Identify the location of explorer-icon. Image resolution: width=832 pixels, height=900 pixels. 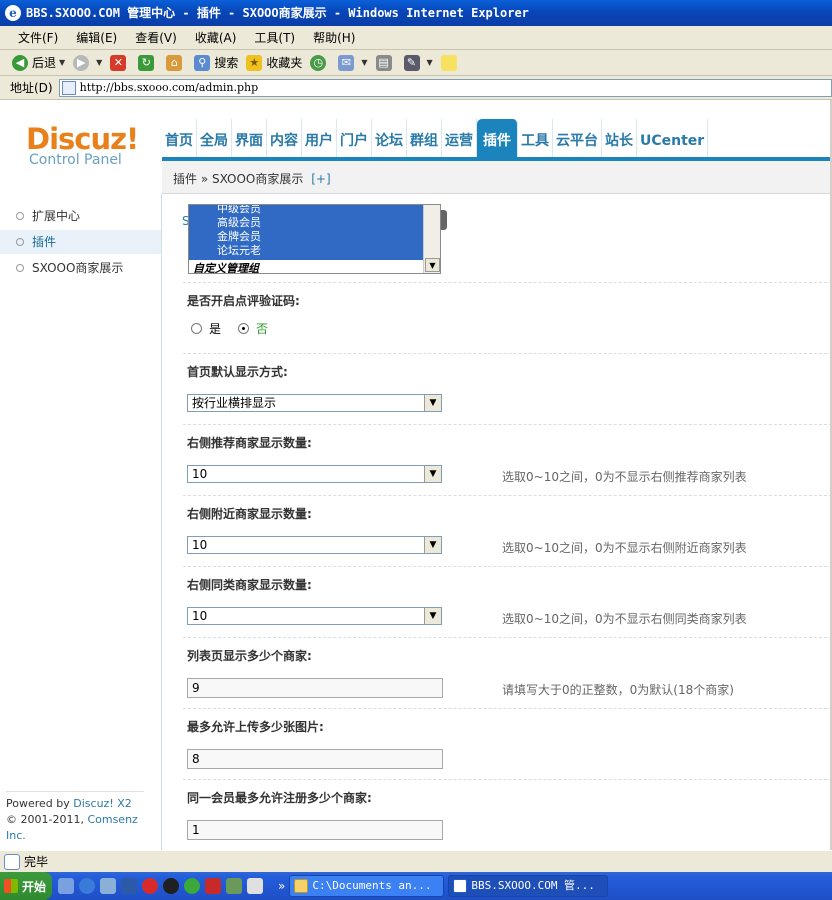
(108, 886).